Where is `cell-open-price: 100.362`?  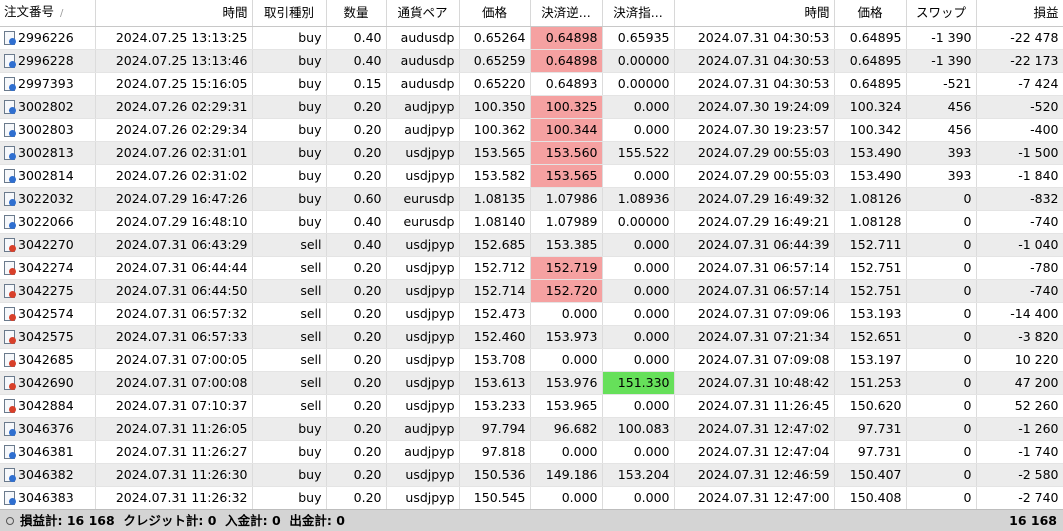
cell-open-price: 100.362 is located at coordinates (495, 130).